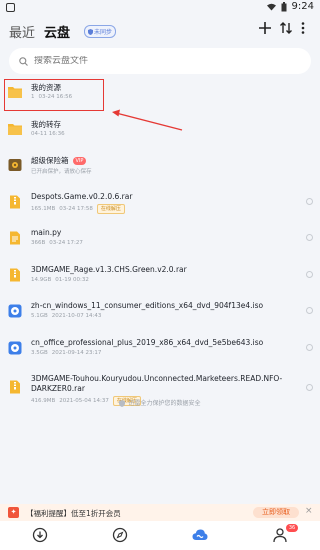 Image resolution: width=320 pixels, height=550 pixels. I want to click on file-row: 我的转存 04-11 16:36, so click(160, 131).